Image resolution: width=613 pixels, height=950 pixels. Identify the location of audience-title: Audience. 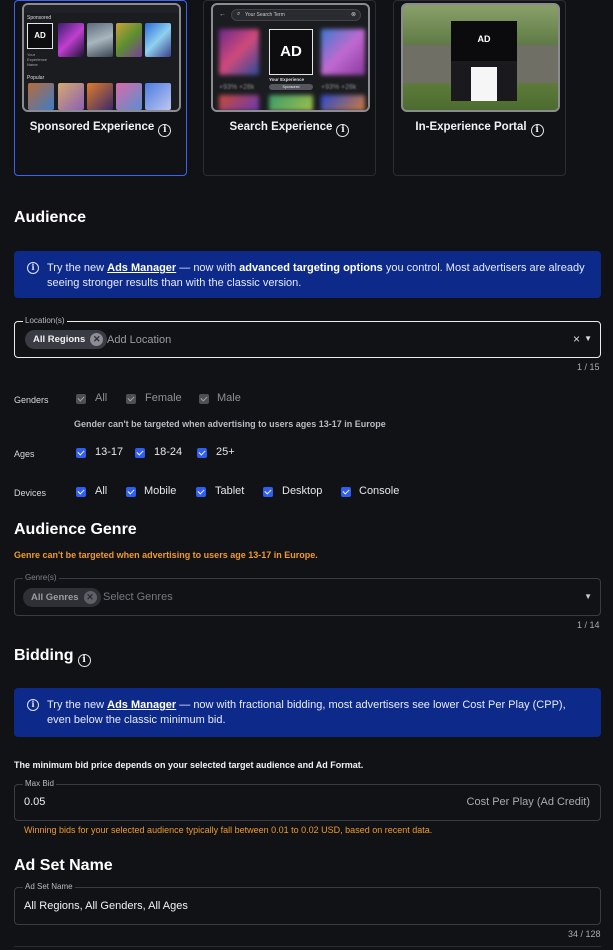
(50, 217).